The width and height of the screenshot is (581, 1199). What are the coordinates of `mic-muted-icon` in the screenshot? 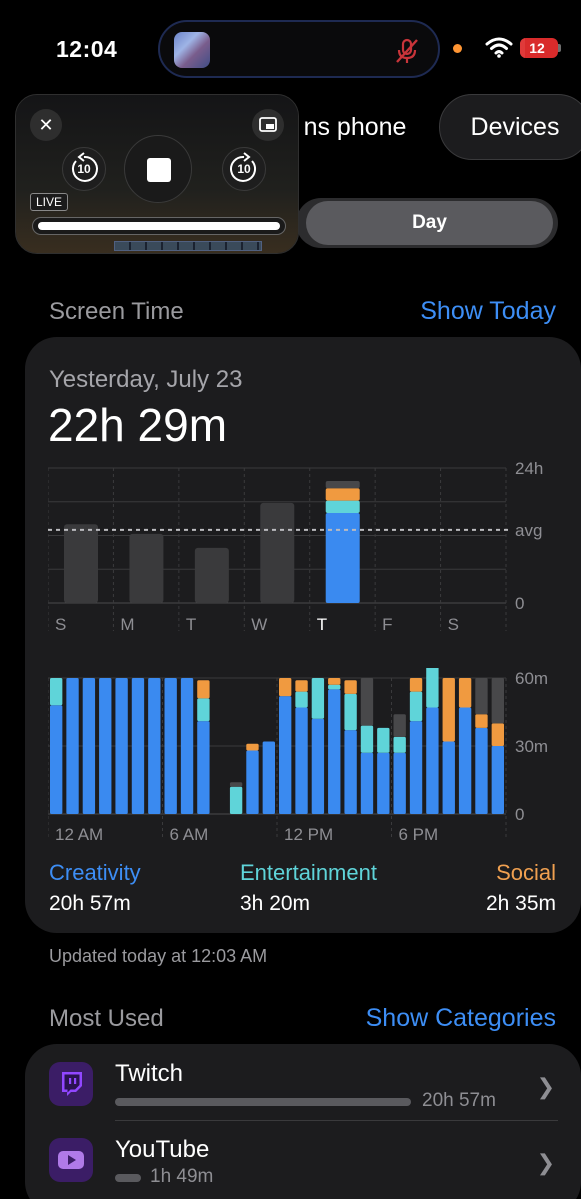 It's located at (407, 50).